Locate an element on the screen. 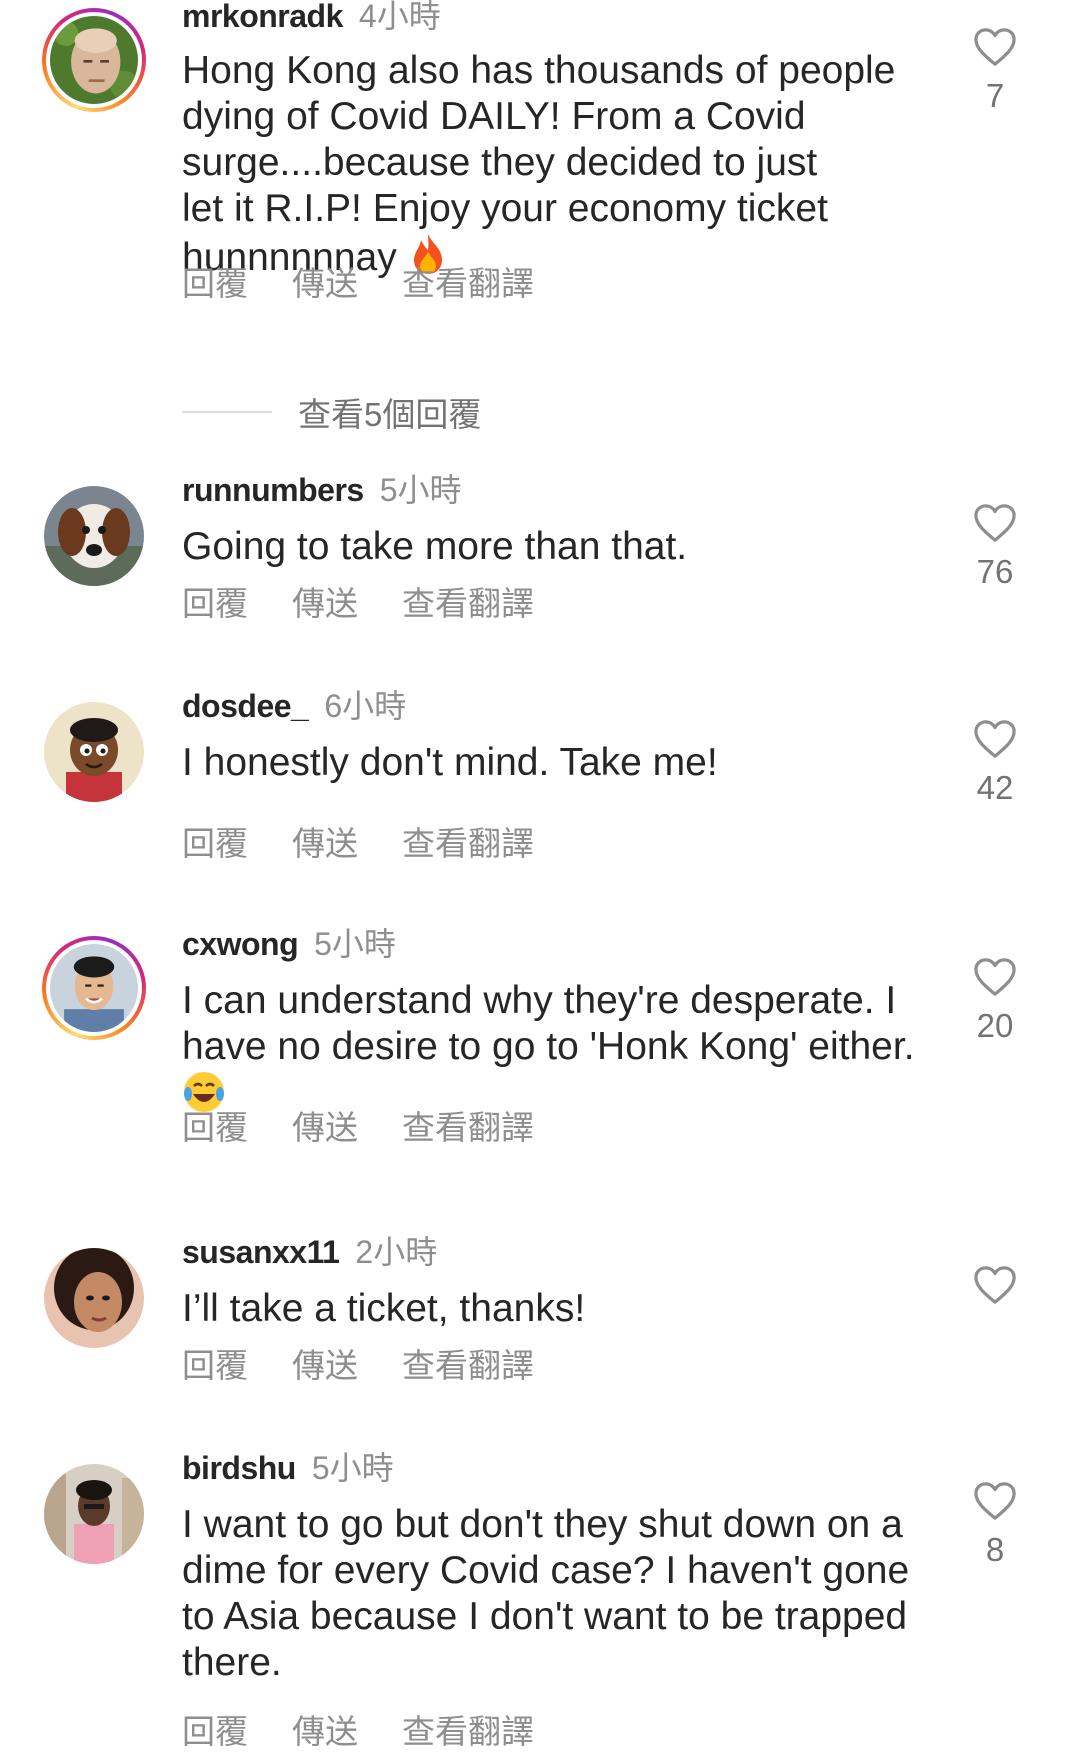  like-count: 76 is located at coordinates (995, 571).